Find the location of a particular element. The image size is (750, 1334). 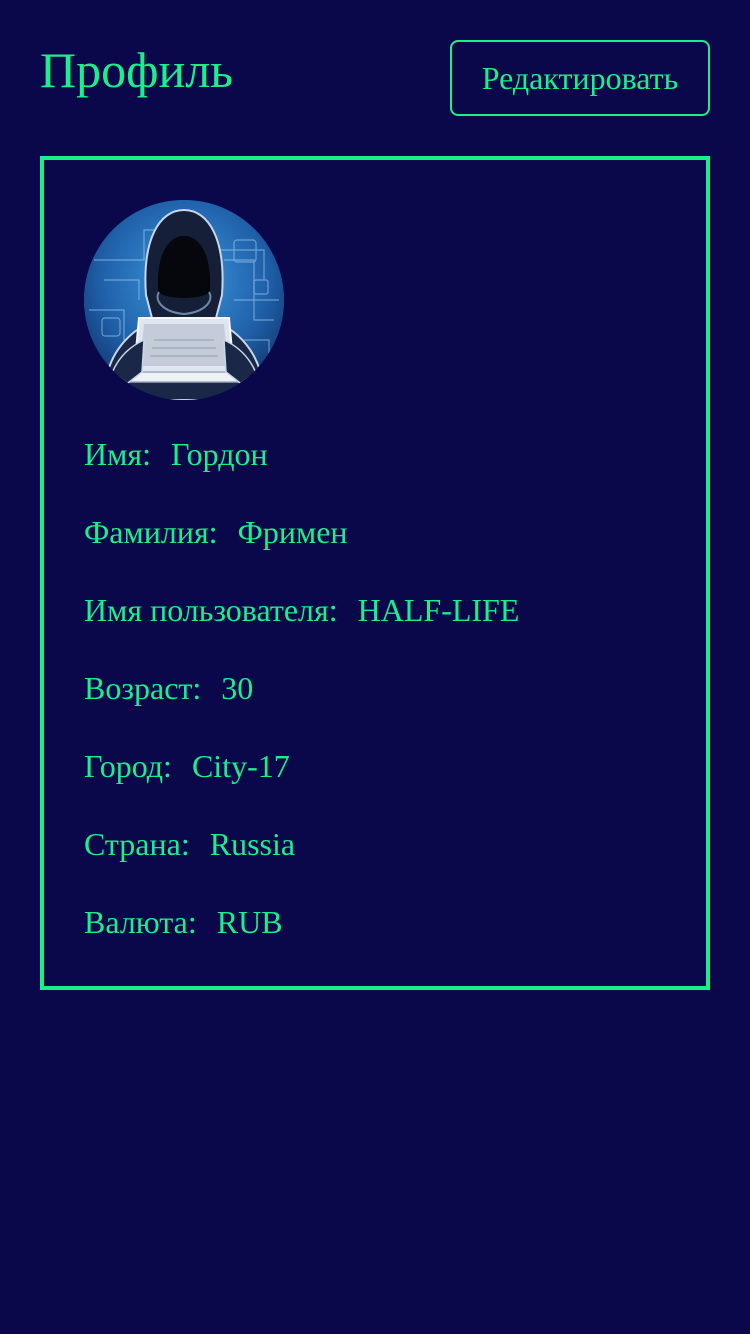

field-value: 30 is located at coordinates (237, 688).